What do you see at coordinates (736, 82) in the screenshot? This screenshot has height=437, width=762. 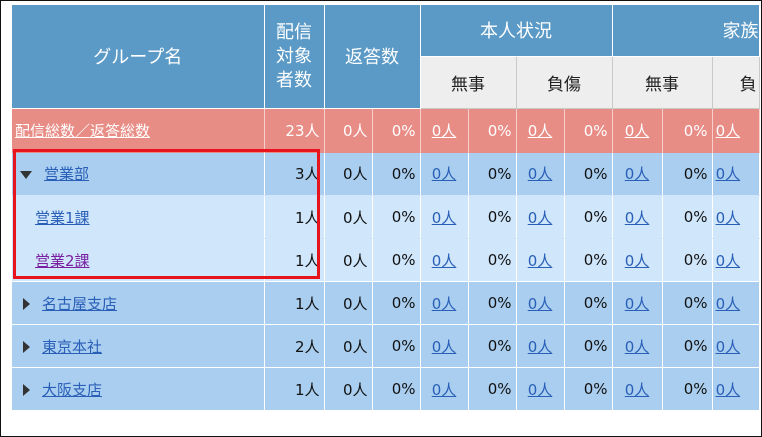 I see `header-family-injured: 負` at bounding box center [736, 82].